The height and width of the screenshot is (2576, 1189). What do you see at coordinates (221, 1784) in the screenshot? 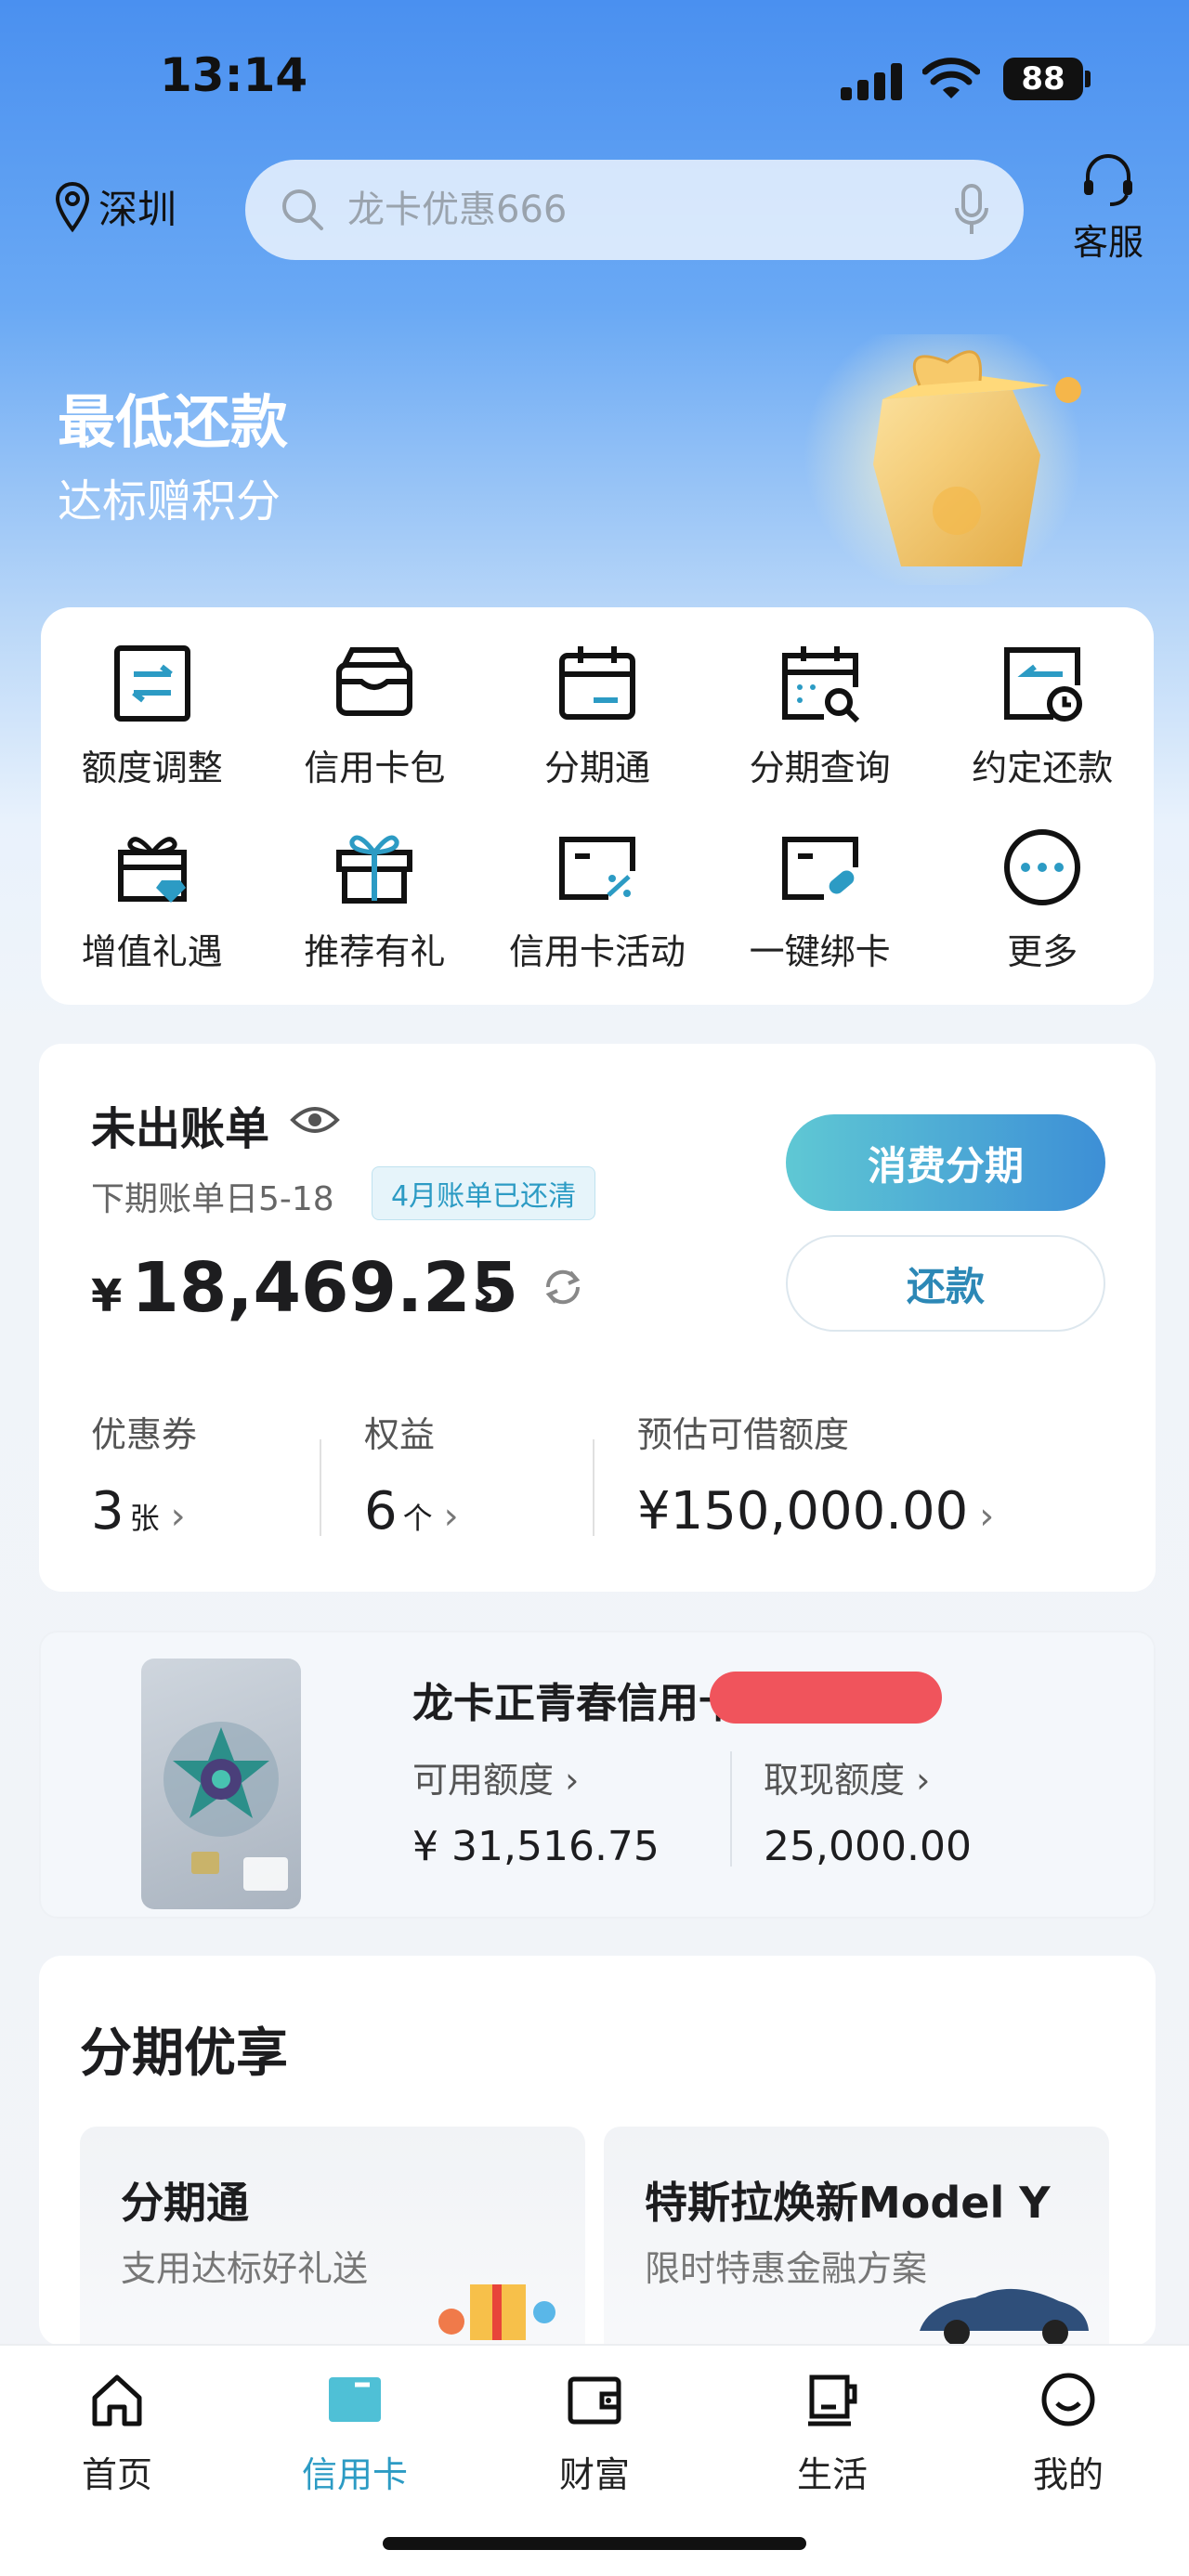
I see `credit-card-image` at bounding box center [221, 1784].